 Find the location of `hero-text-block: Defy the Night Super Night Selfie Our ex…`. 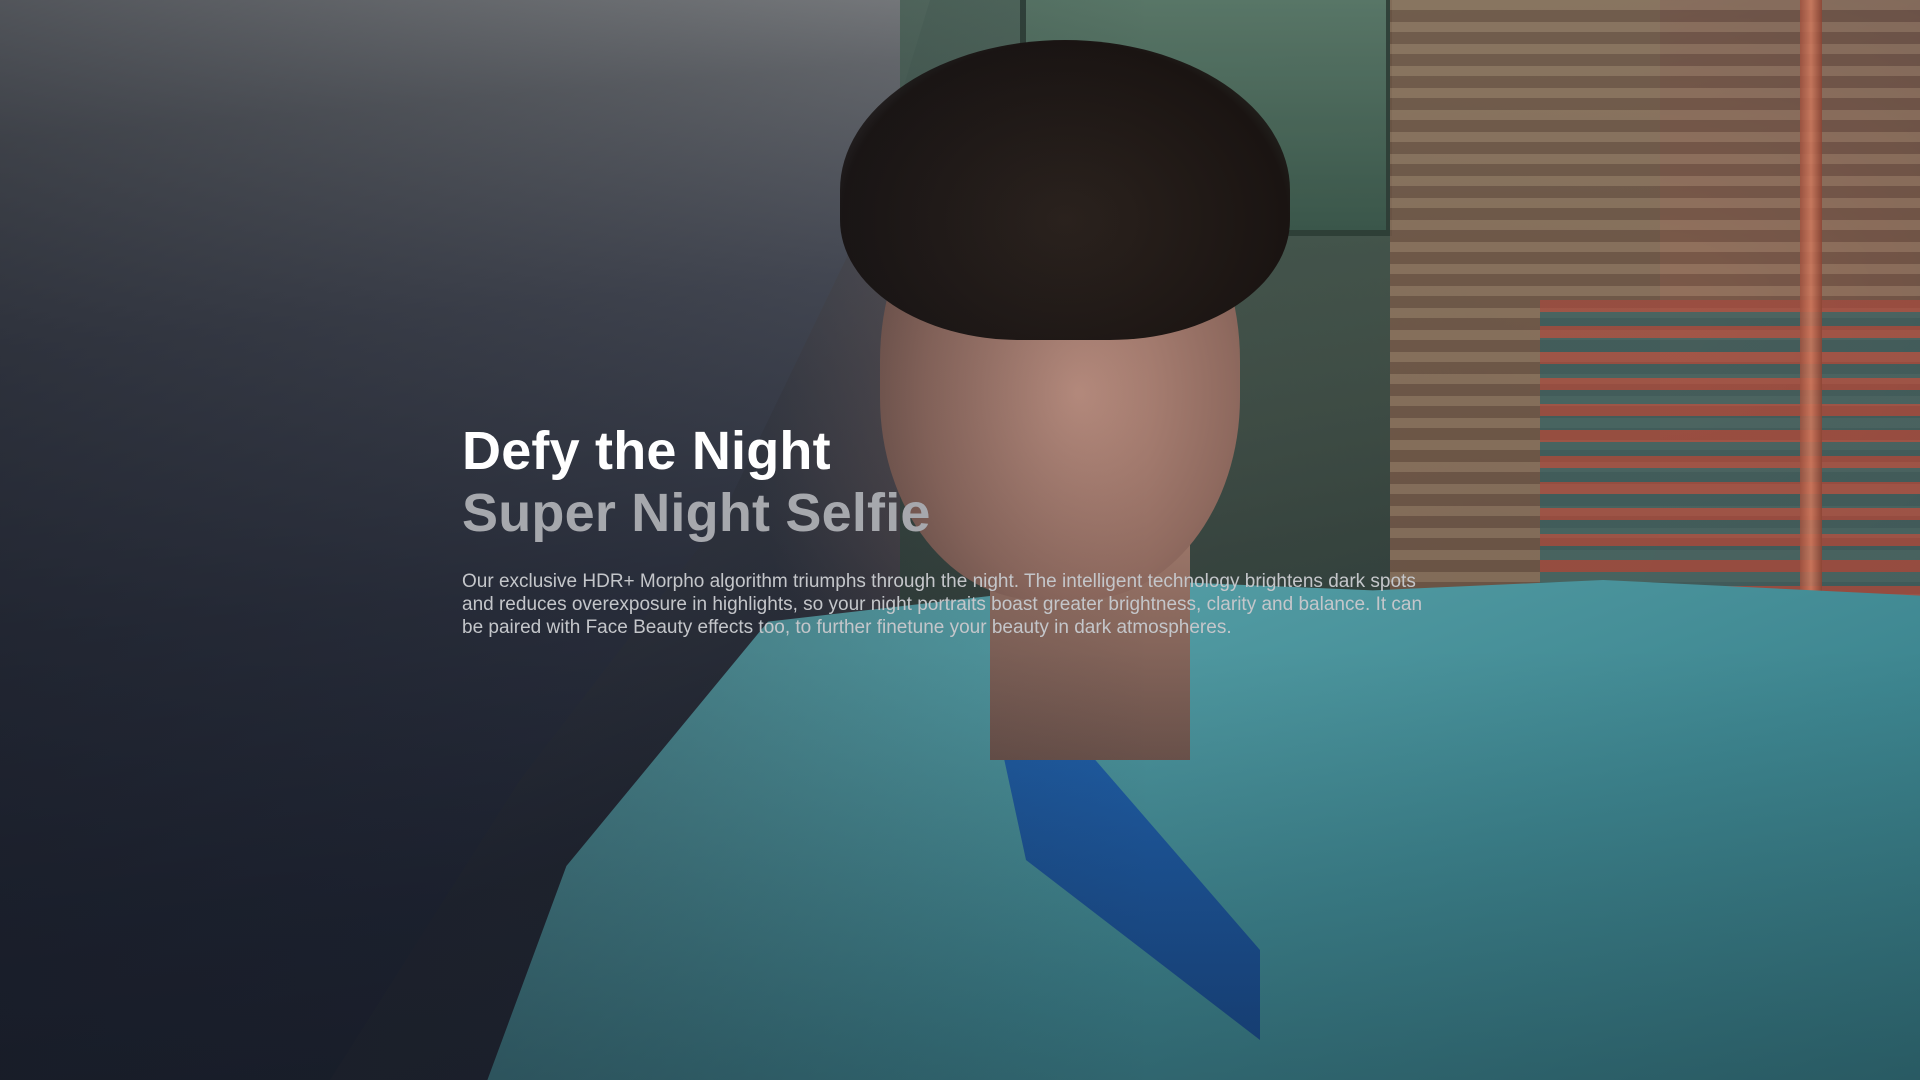

hero-text-block: Defy the Night Super Night Selfie Our ex… is located at coordinates (952, 529).